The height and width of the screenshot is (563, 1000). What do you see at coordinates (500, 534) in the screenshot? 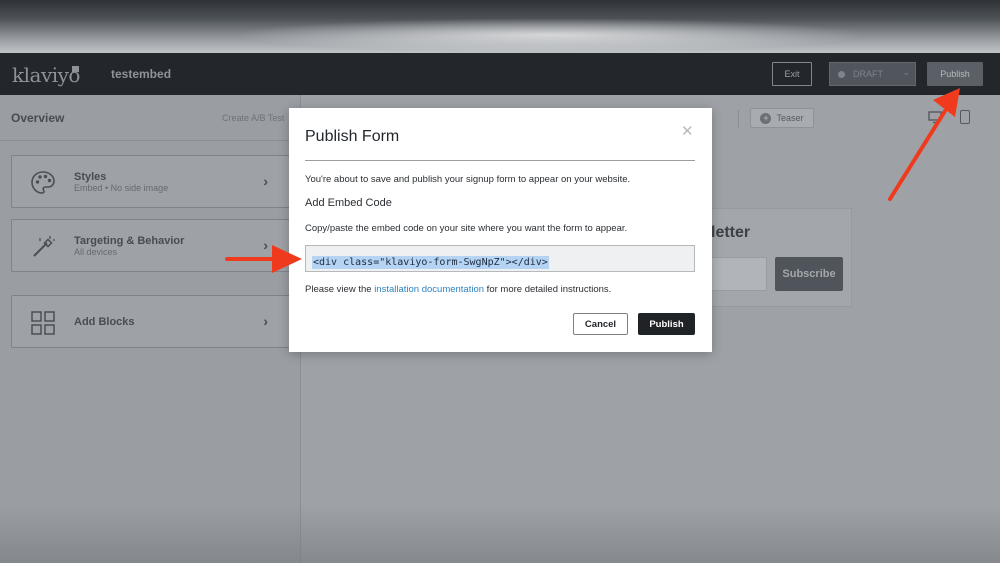
I see `bottom-blur` at bounding box center [500, 534].